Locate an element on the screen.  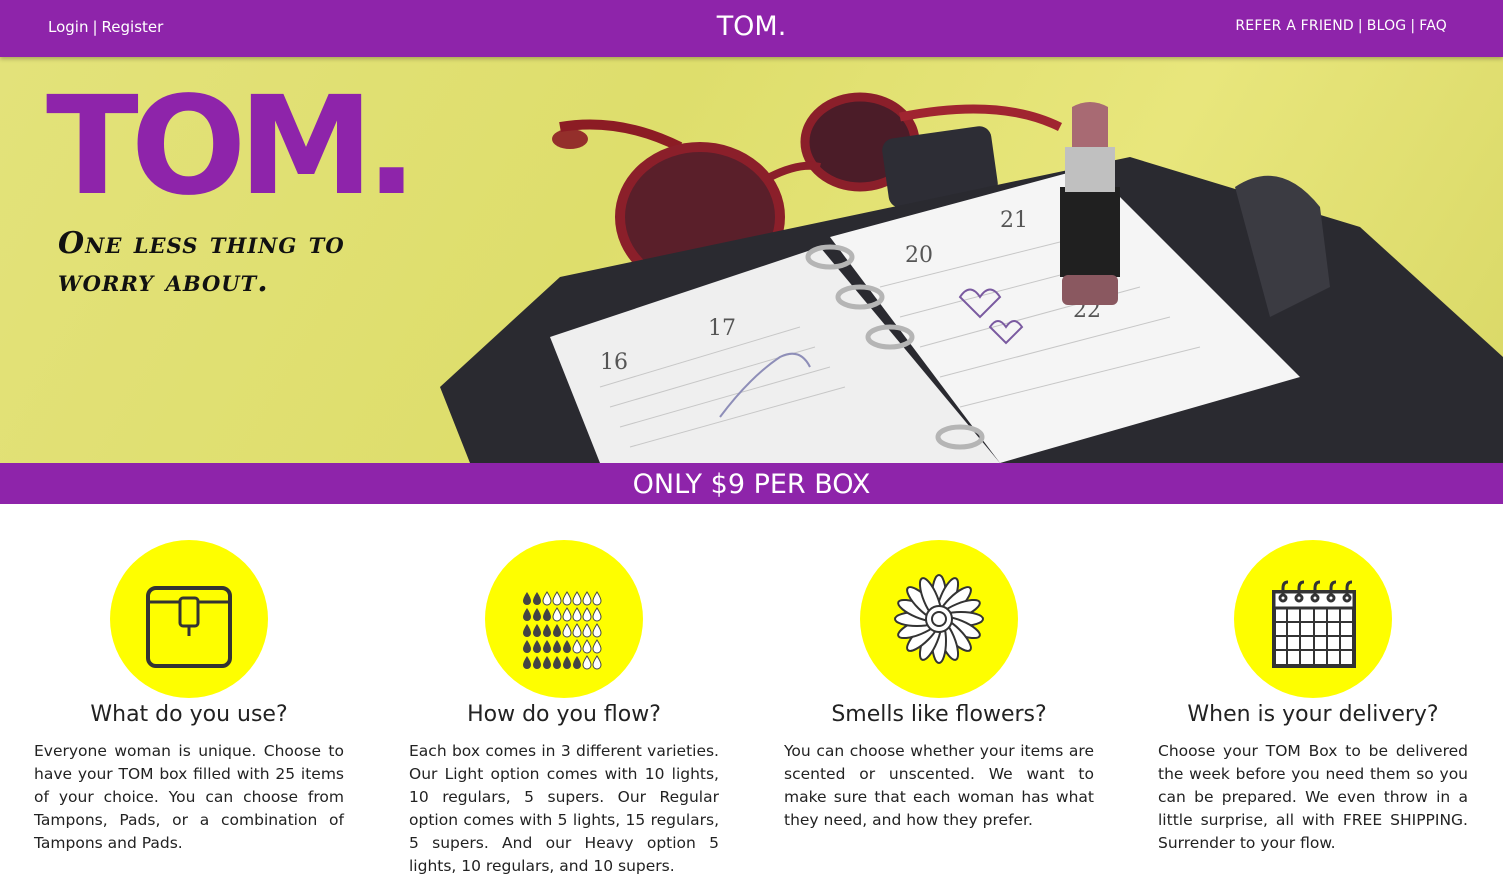
feature-title: What do you use? is located at coordinates (189, 714).